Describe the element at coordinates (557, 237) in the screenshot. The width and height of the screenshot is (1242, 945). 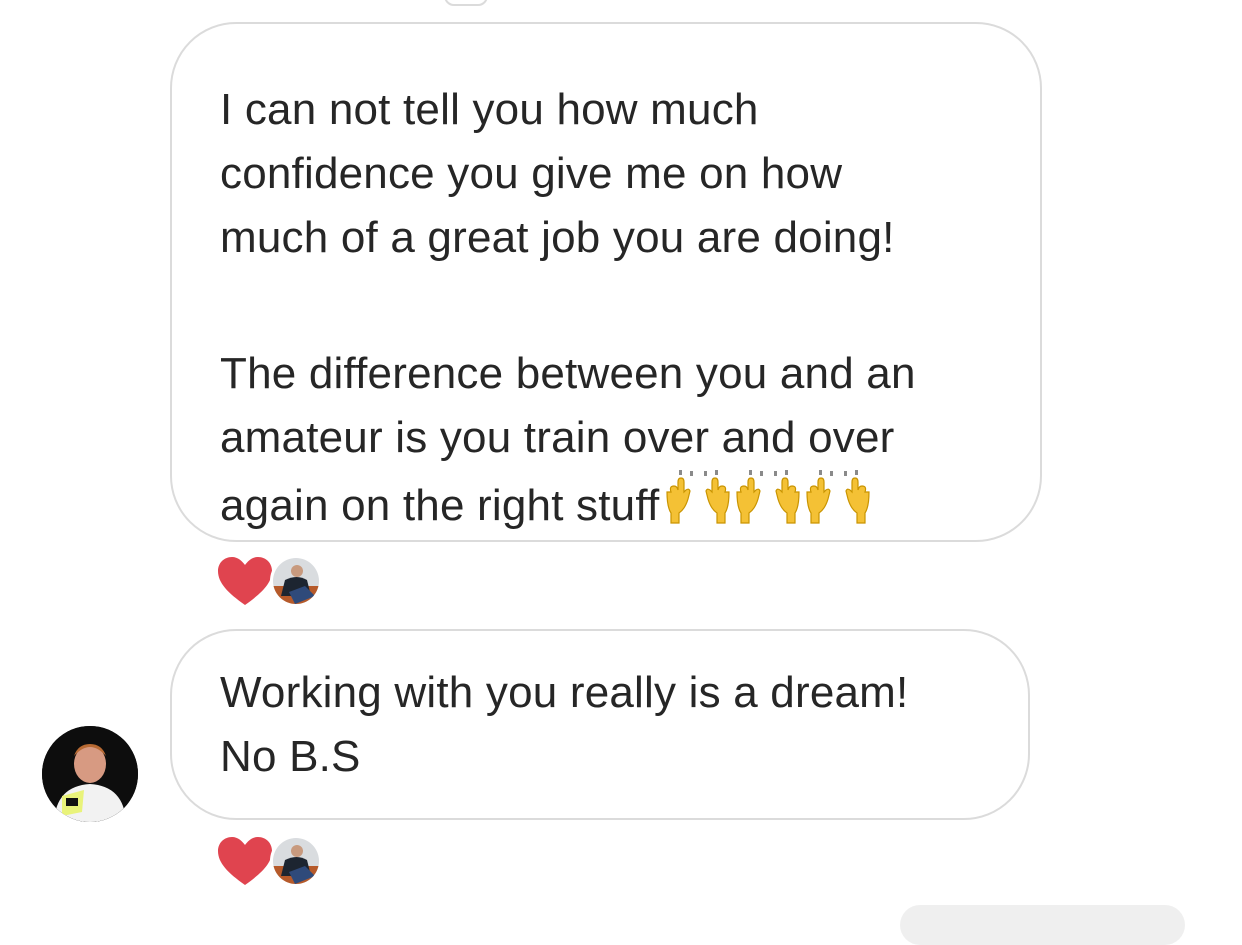
I see `message-line: much of a great job you are doing!` at that location.